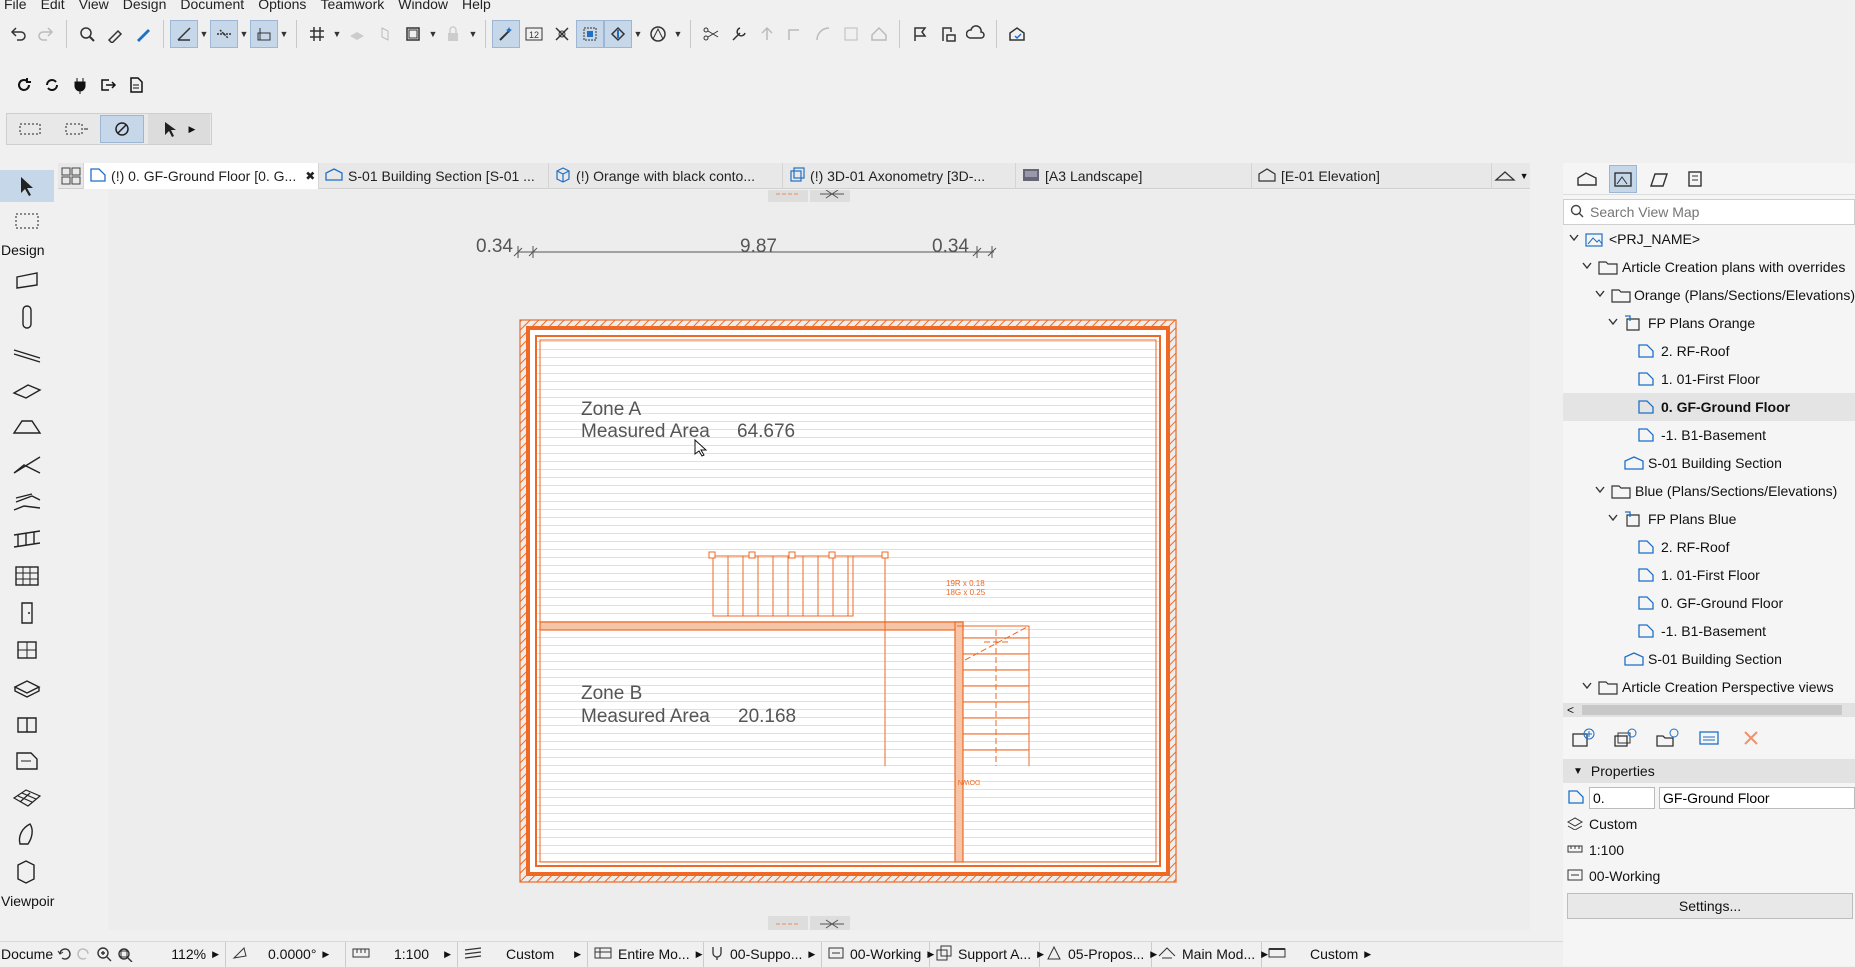 This screenshot has height=967, width=1855. I want to click on column-tool-icon, so click(27, 316).